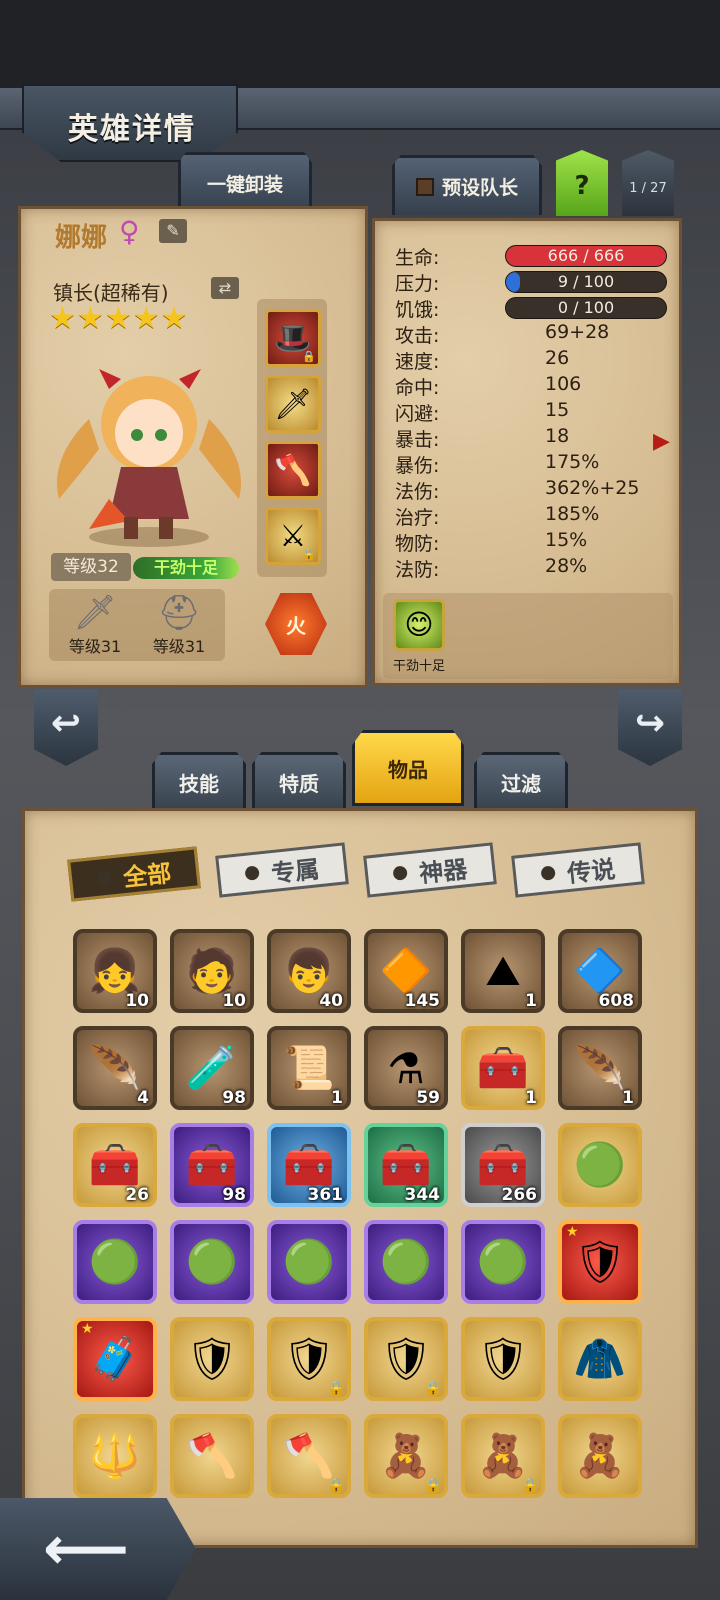 The width and height of the screenshot is (720, 1600). What do you see at coordinates (293, 536) in the screenshot?
I see `scythe-icon: ⚔ 🔒` at bounding box center [293, 536].